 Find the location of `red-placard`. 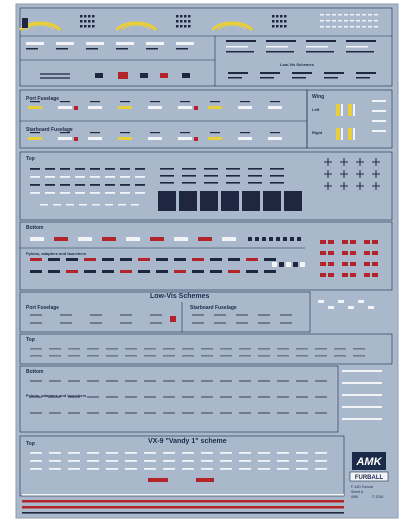

red-placard is located at coordinates (123, 75).